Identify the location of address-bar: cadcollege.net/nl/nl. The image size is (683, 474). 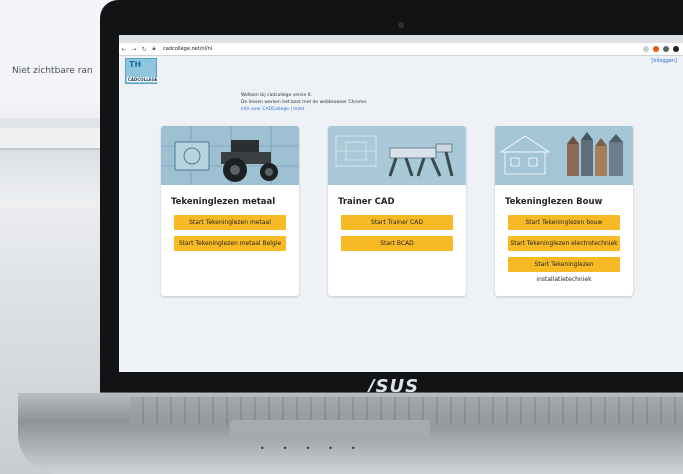
(187, 49).